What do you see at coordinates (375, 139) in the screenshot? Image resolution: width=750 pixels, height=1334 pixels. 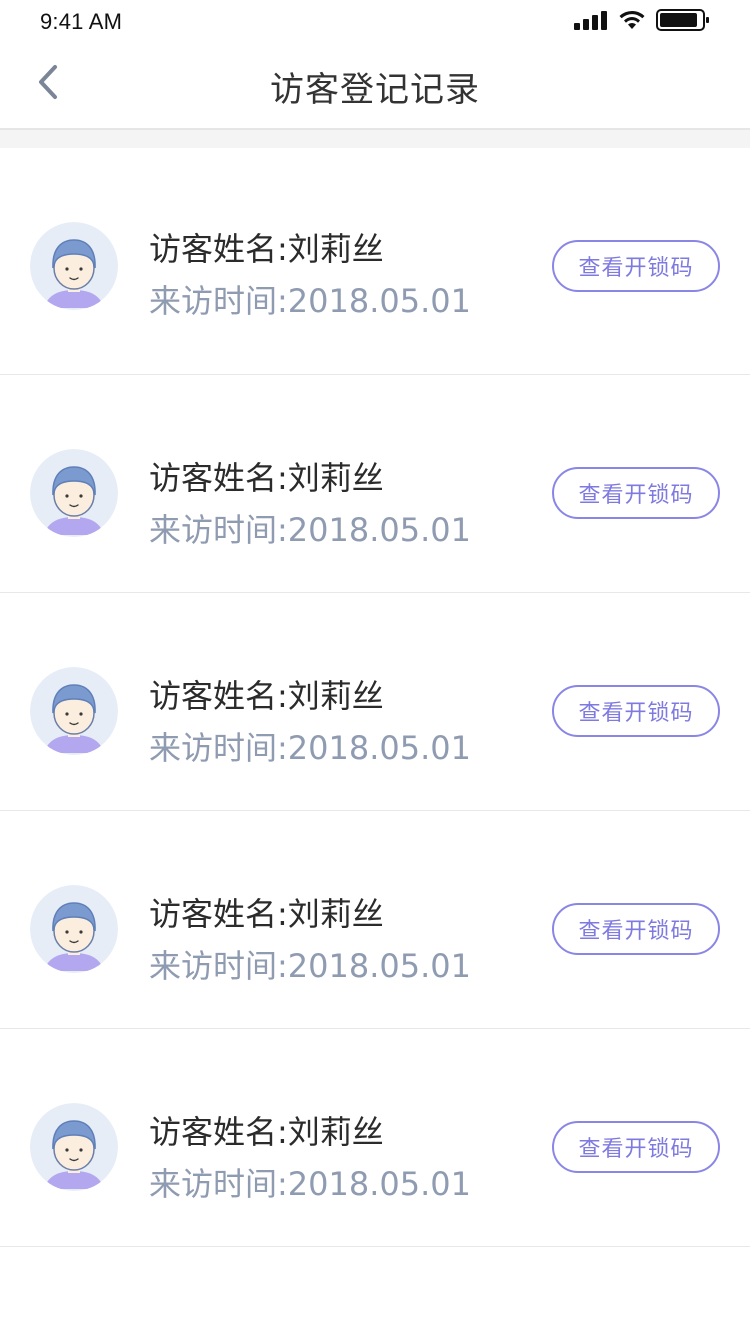 I see `section-divider` at bounding box center [375, 139].